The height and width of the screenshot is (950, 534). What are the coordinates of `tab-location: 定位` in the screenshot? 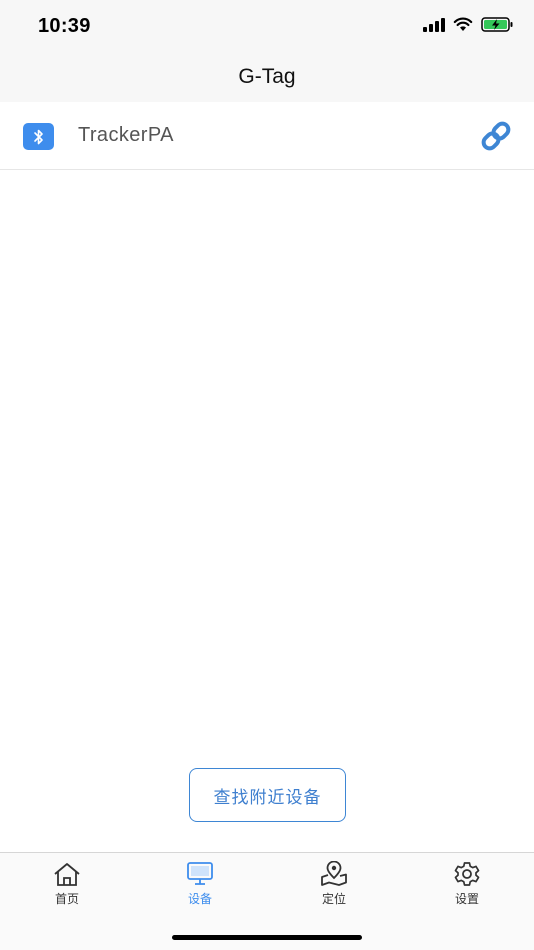 It's located at (334, 885).